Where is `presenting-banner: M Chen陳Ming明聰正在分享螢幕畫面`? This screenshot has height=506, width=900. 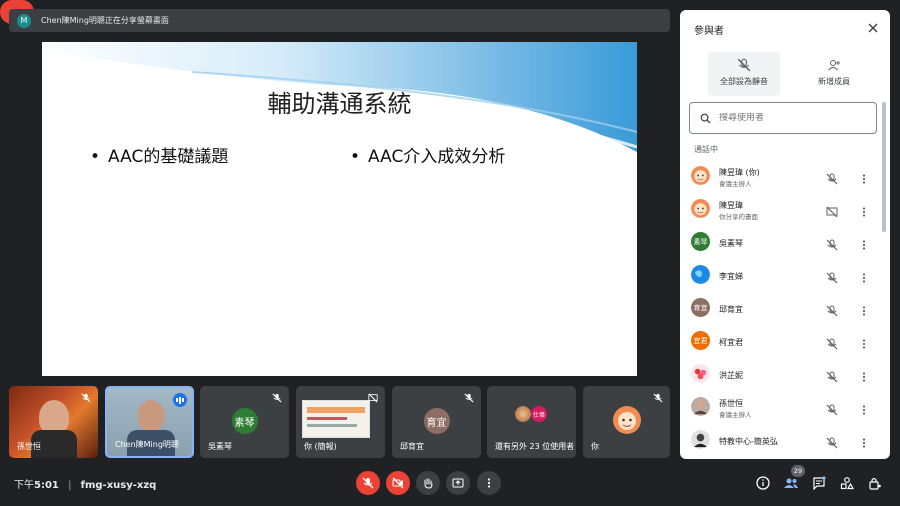 presenting-banner: M Chen陳Ming明聰正在分享螢幕畫面 is located at coordinates (339, 20).